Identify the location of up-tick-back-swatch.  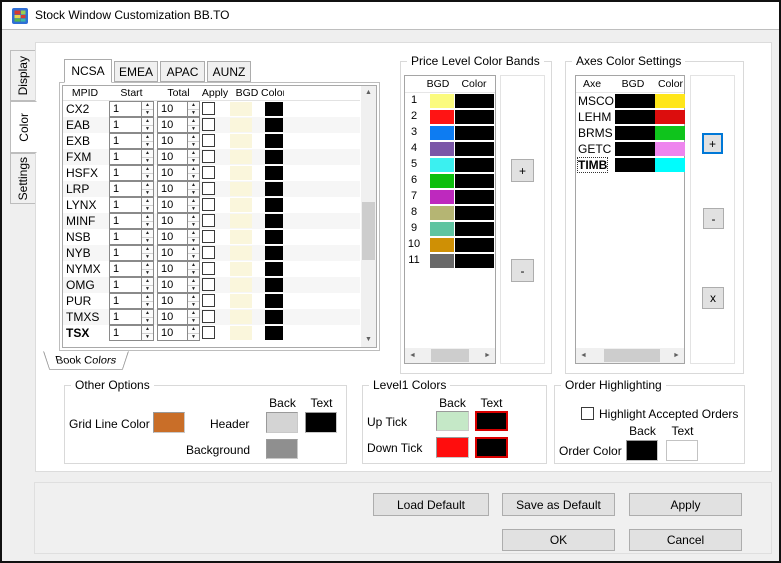
(452, 421).